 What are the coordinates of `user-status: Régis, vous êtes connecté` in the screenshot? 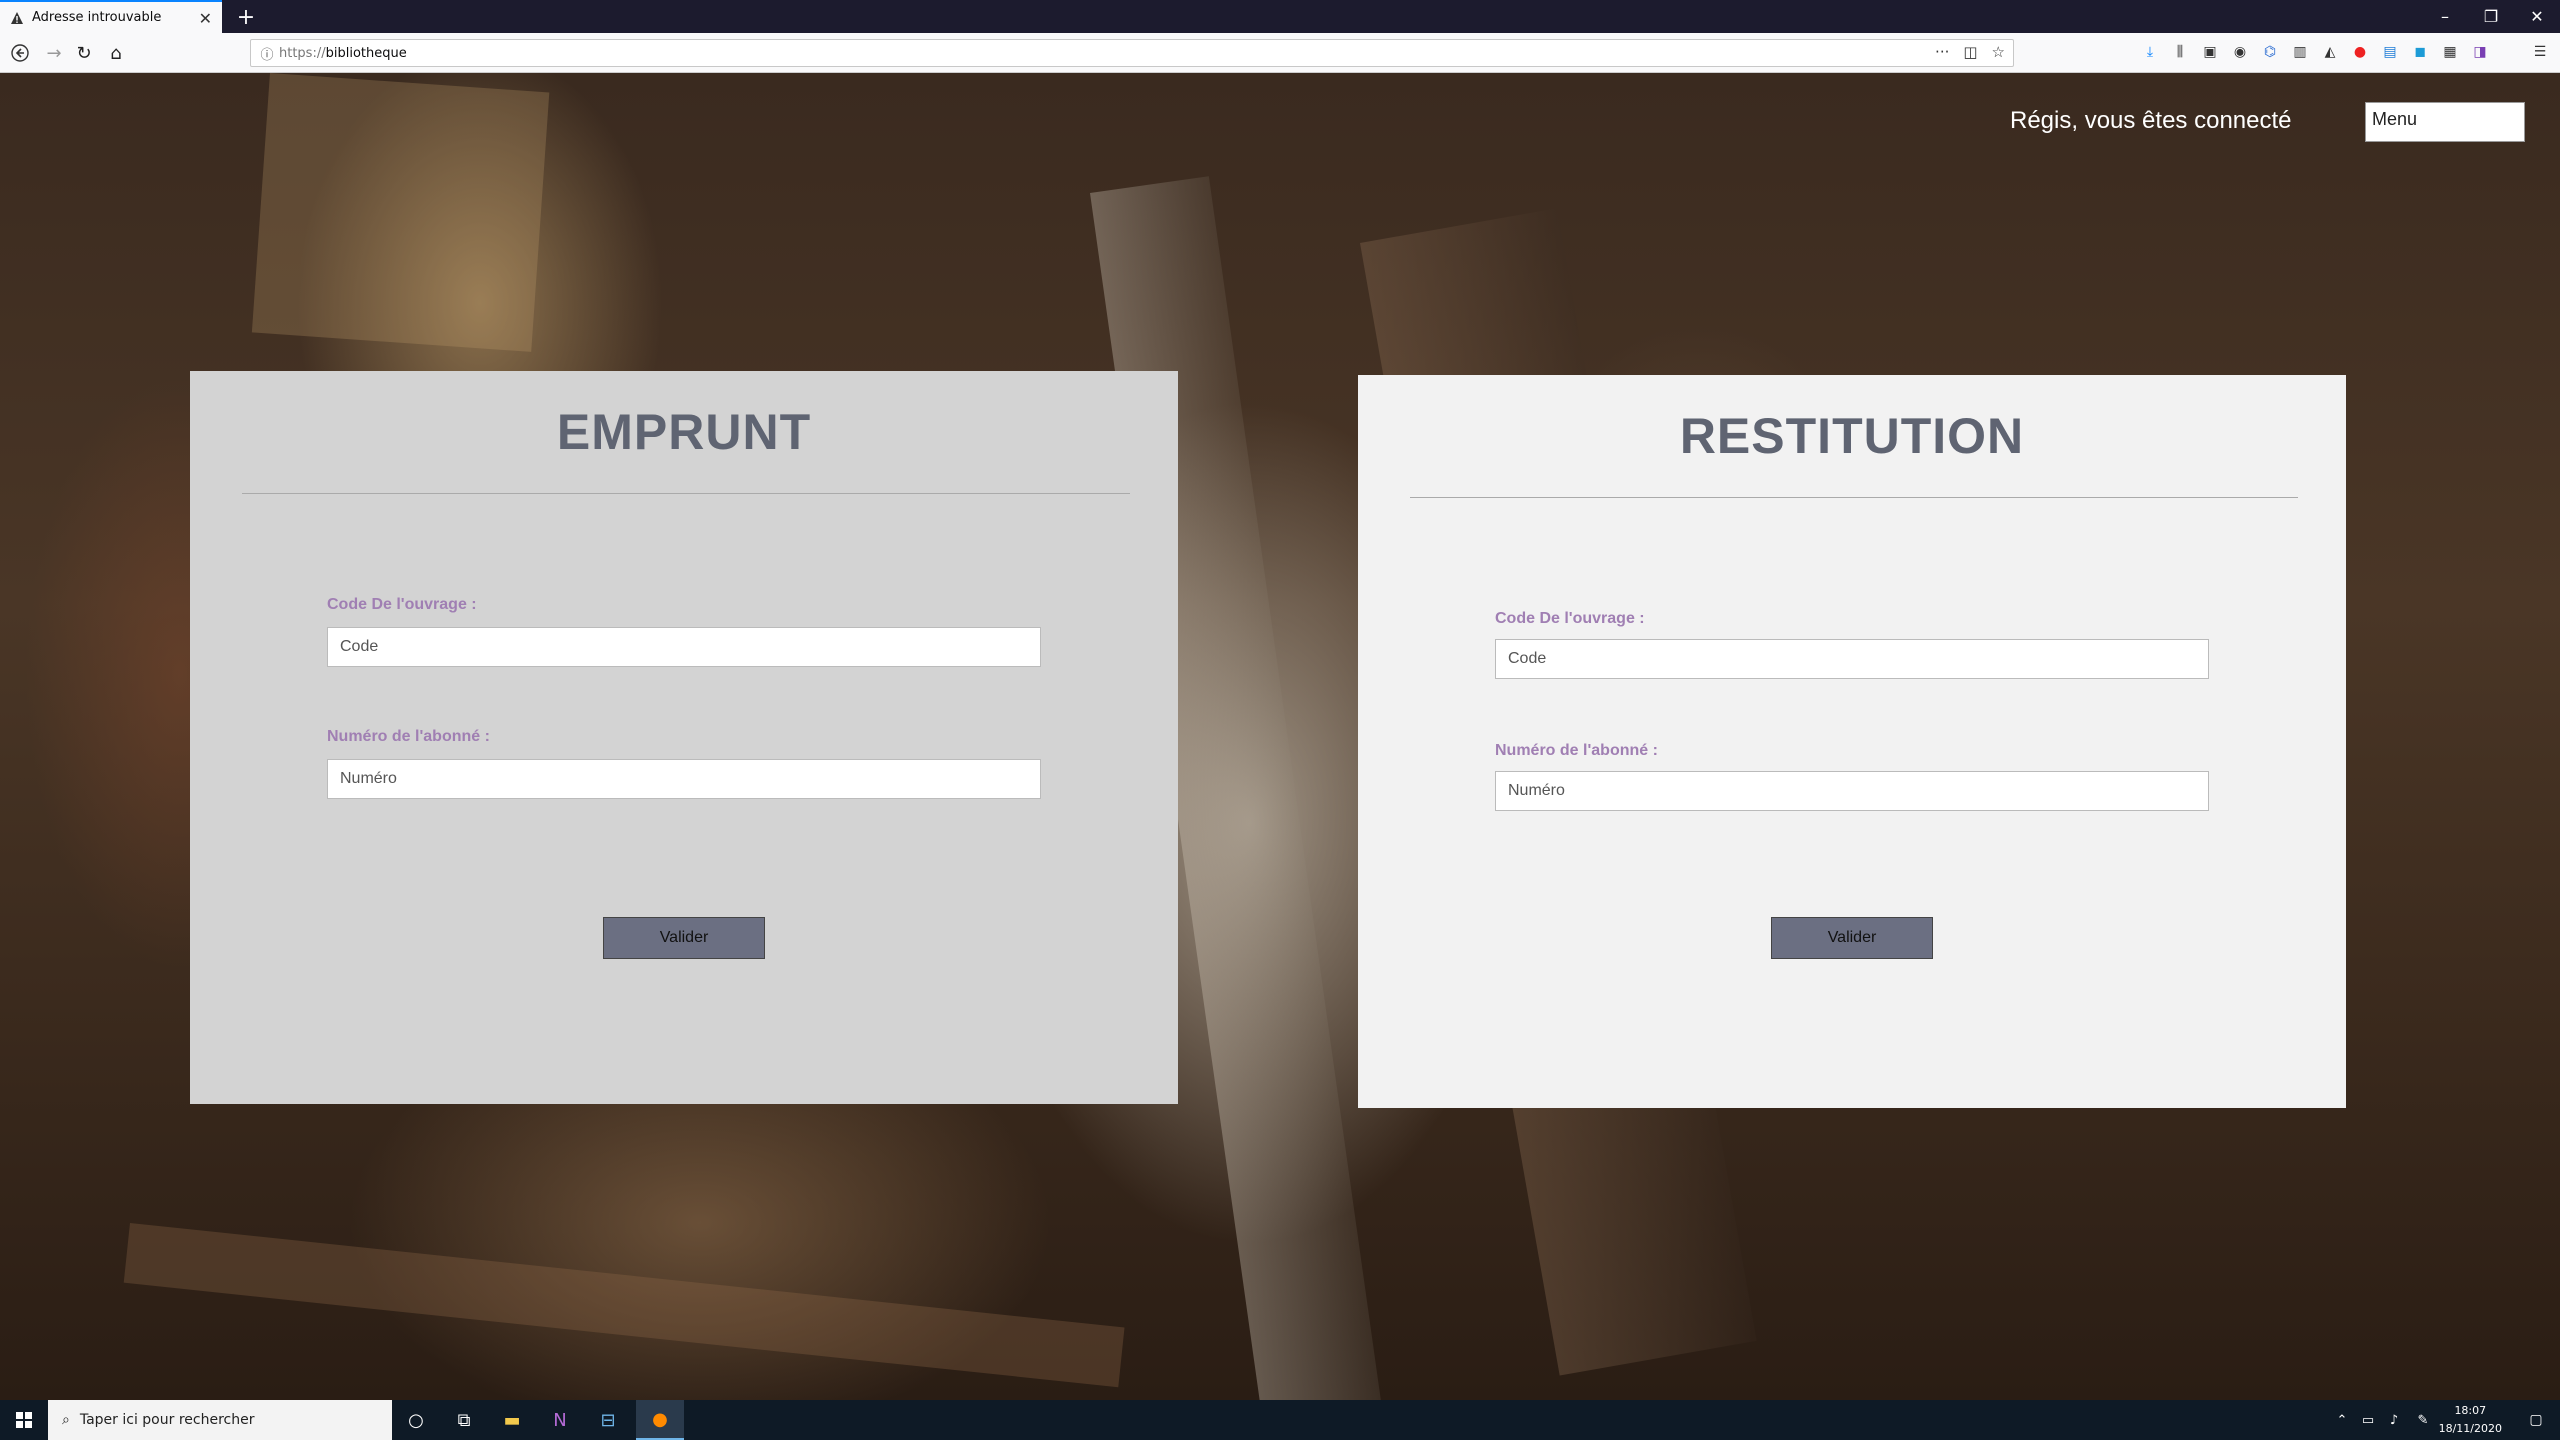 It's located at (2151, 120).